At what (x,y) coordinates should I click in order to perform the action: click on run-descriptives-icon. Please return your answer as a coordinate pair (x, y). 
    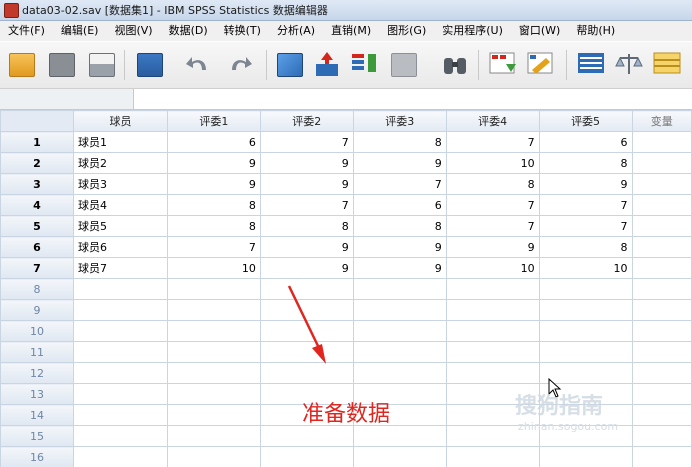
    Looking at the image, I should click on (403, 64).